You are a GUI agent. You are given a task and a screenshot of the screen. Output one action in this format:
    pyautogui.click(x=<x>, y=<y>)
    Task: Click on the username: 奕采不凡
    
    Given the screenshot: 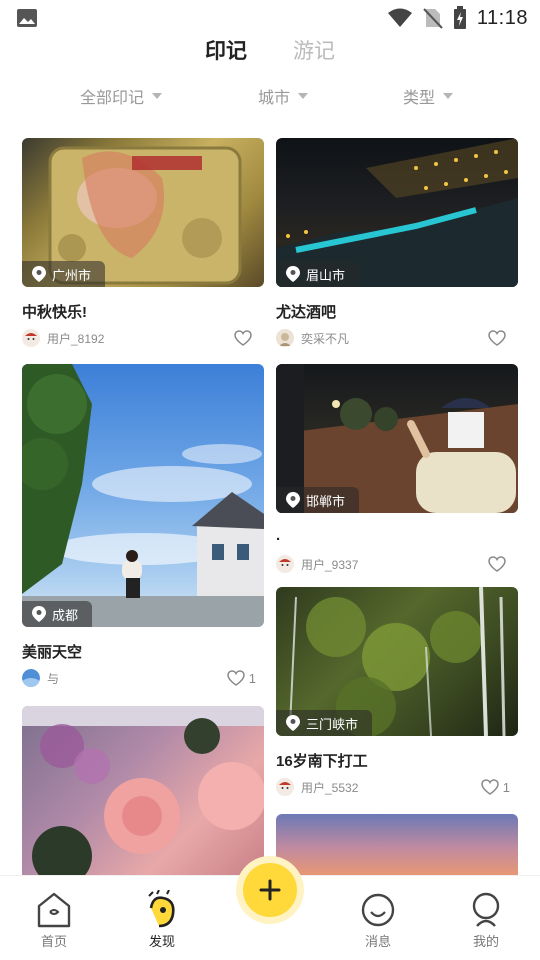 What is the action you would take?
    pyautogui.click(x=394, y=338)
    